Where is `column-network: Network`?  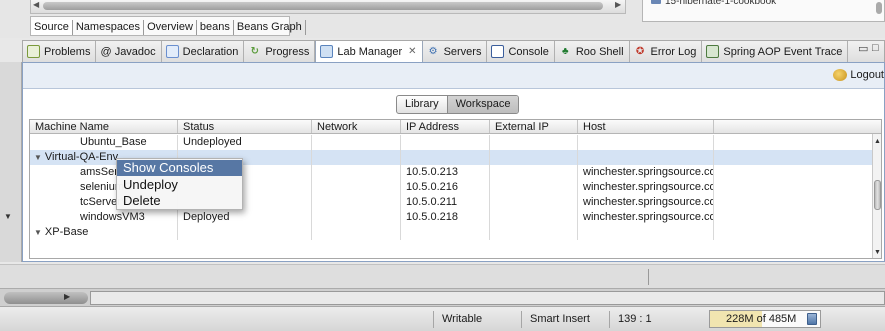
column-network: Network is located at coordinates (356, 126).